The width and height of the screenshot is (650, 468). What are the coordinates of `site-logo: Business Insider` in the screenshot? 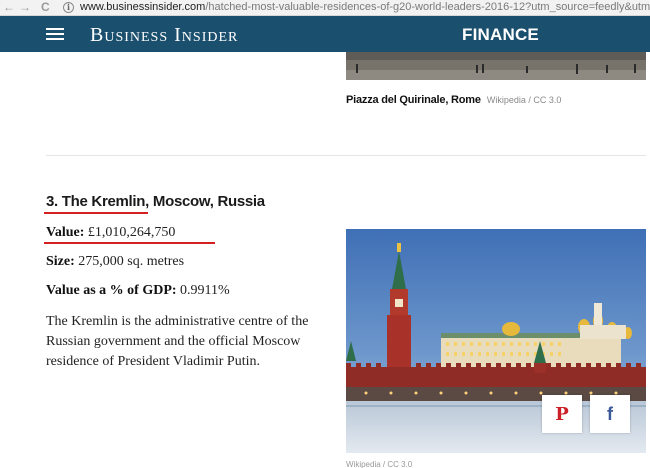 It's located at (164, 35).